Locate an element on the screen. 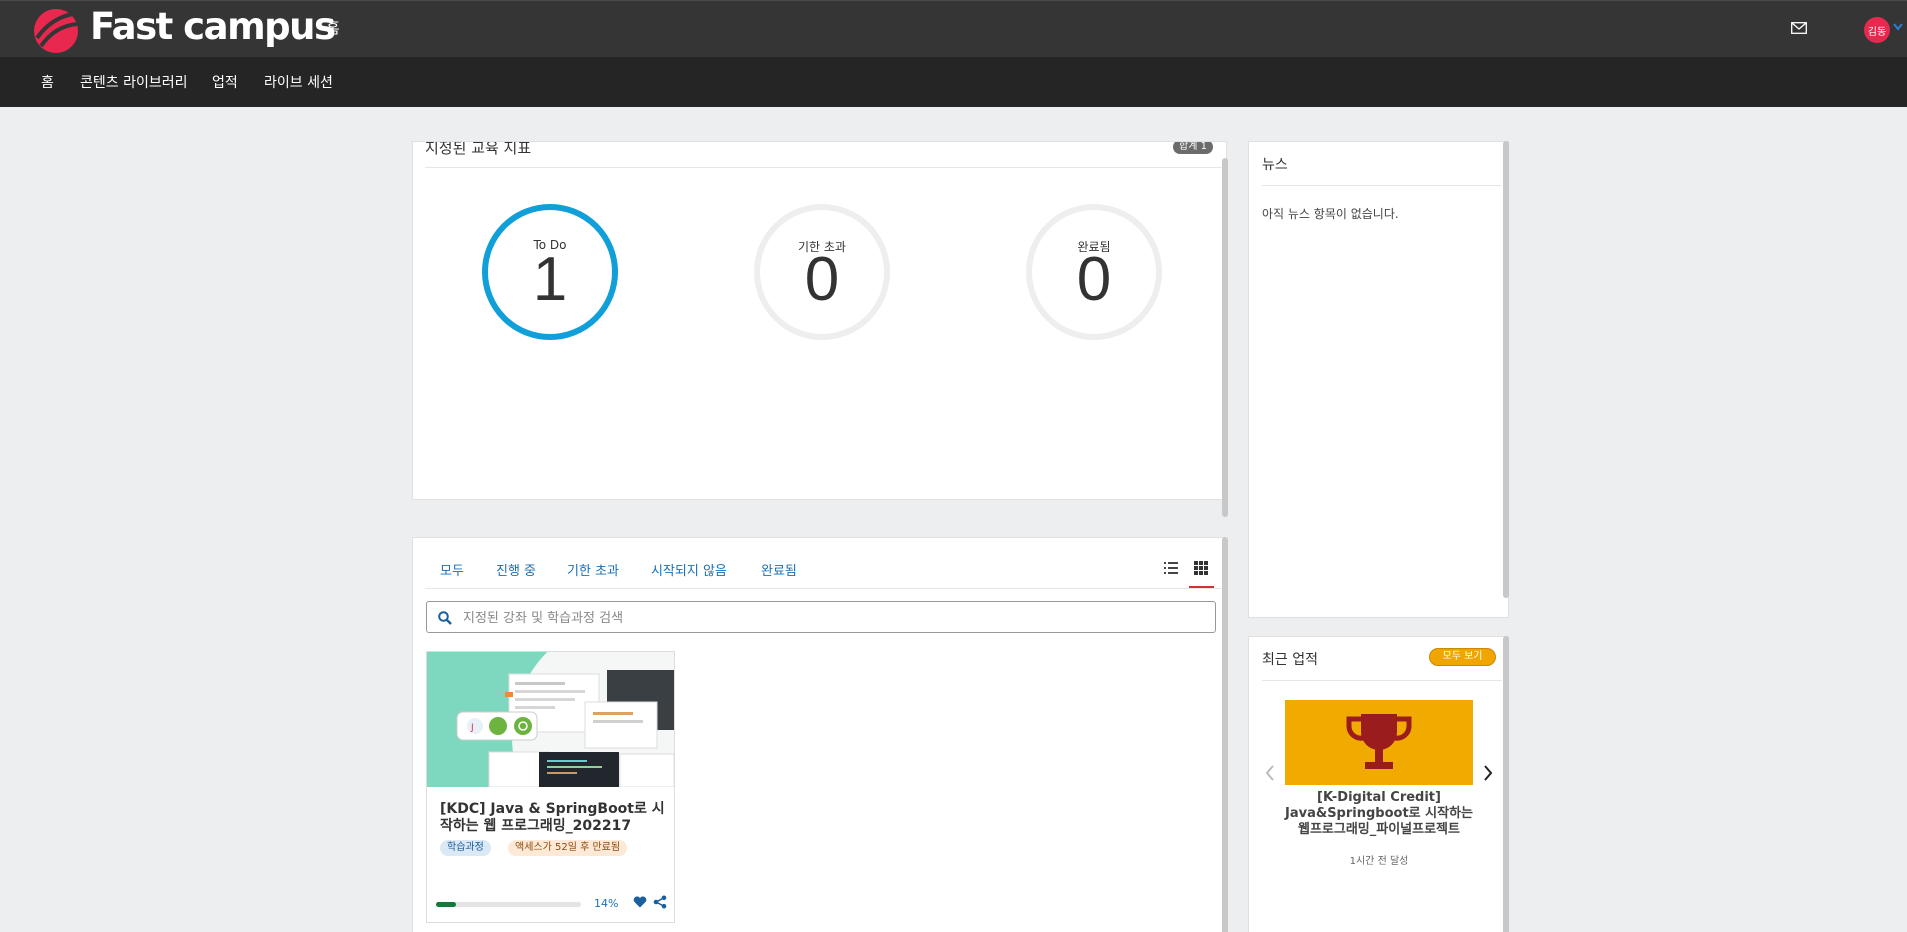  stats-scrollbar is located at coordinates (1225, 337).